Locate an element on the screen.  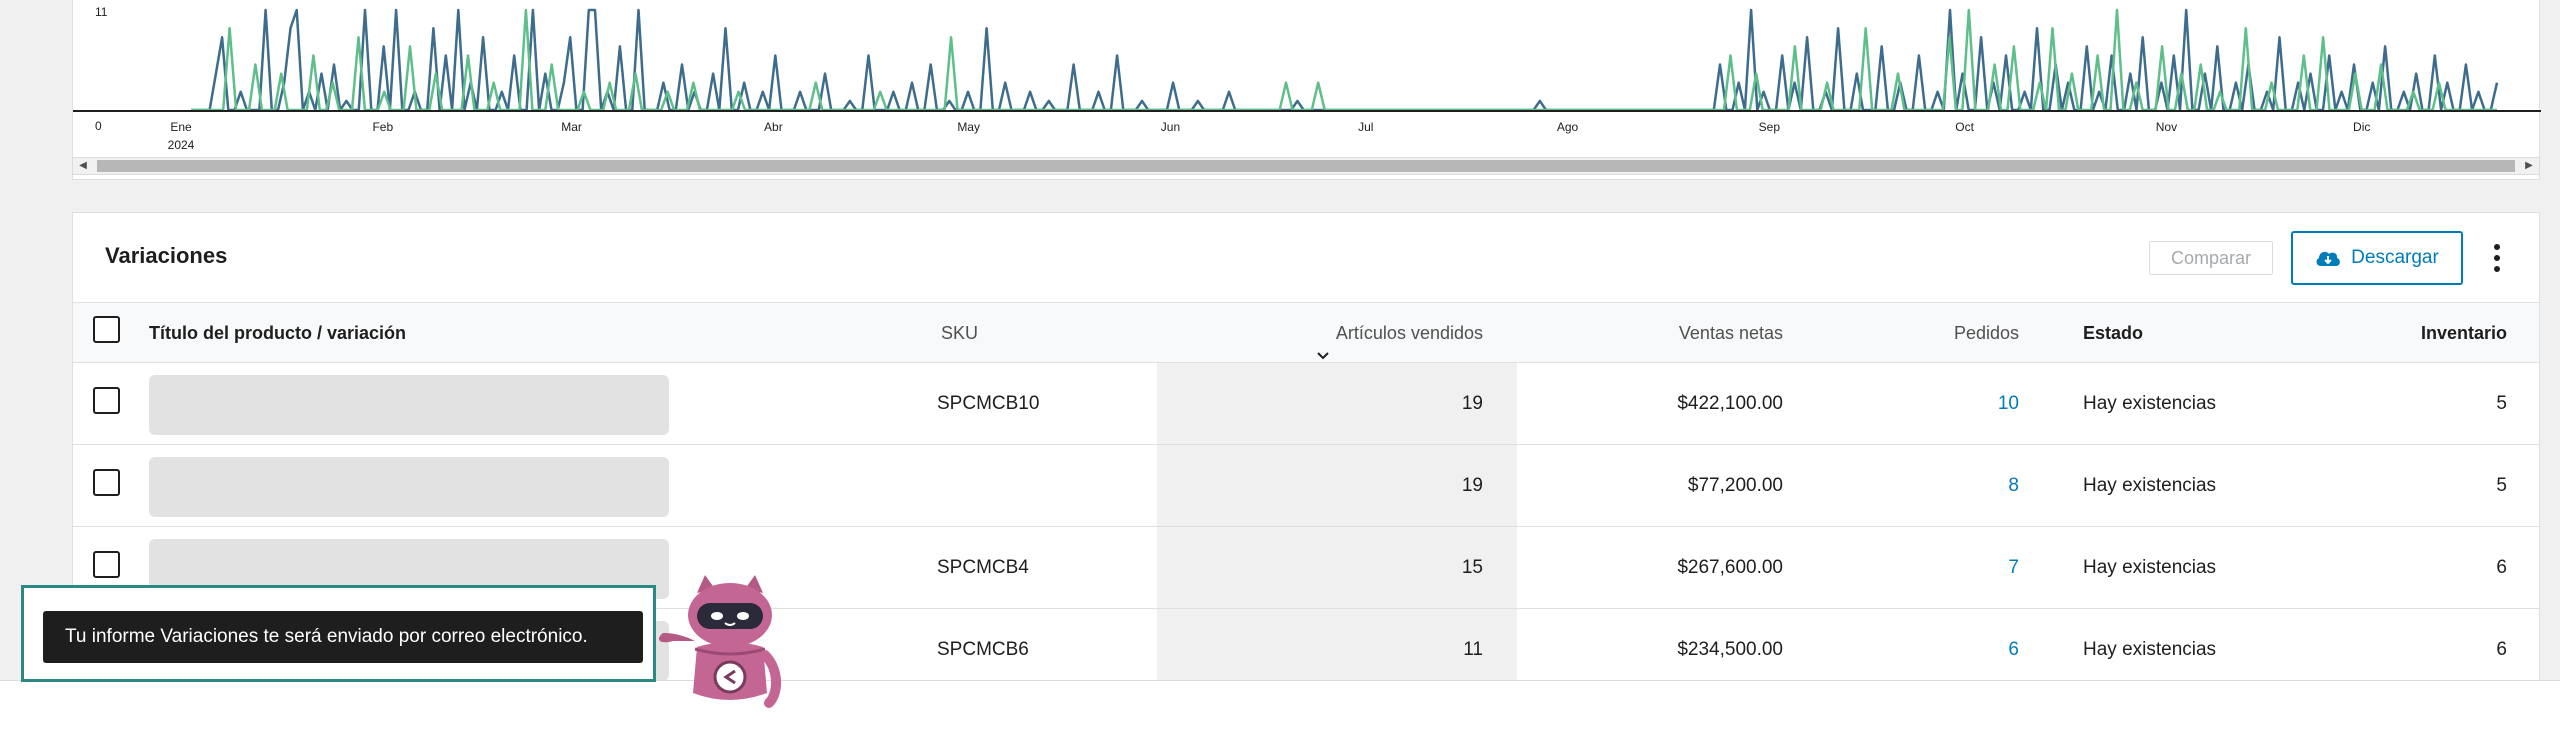
col-product: Título del producto / variación is located at coordinates (277, 333).